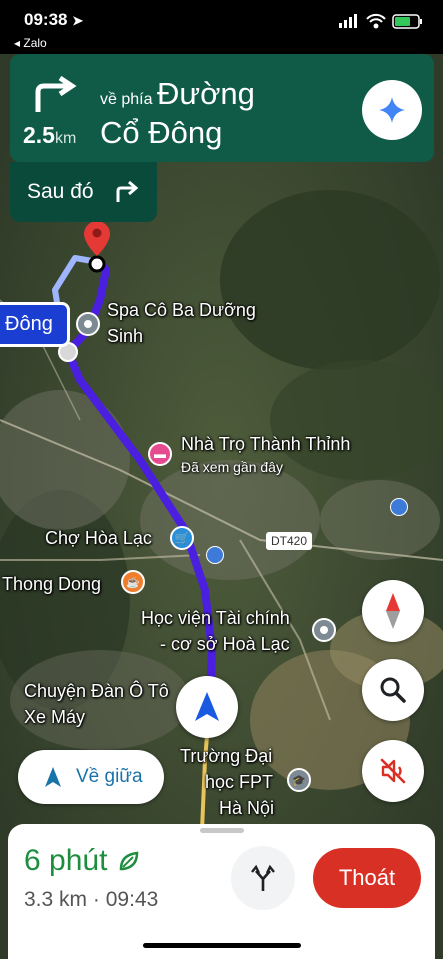  Describe the element at coordinates (232, 467) in the screenshot. I see `place-nha-tro-subtitle: Đã xem gần đây` at that location.